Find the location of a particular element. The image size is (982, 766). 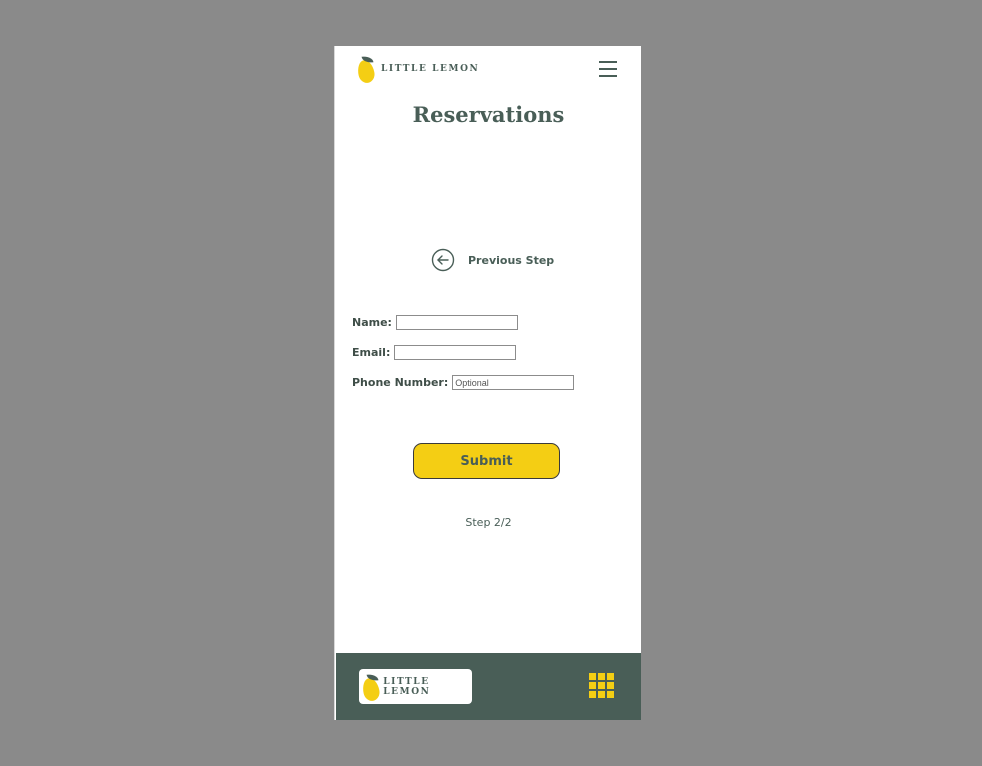

name-label: Name: is located at coordinates (372, 322).